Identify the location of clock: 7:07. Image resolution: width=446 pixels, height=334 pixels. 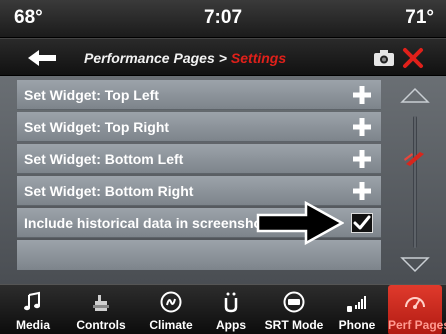
(223, 17).